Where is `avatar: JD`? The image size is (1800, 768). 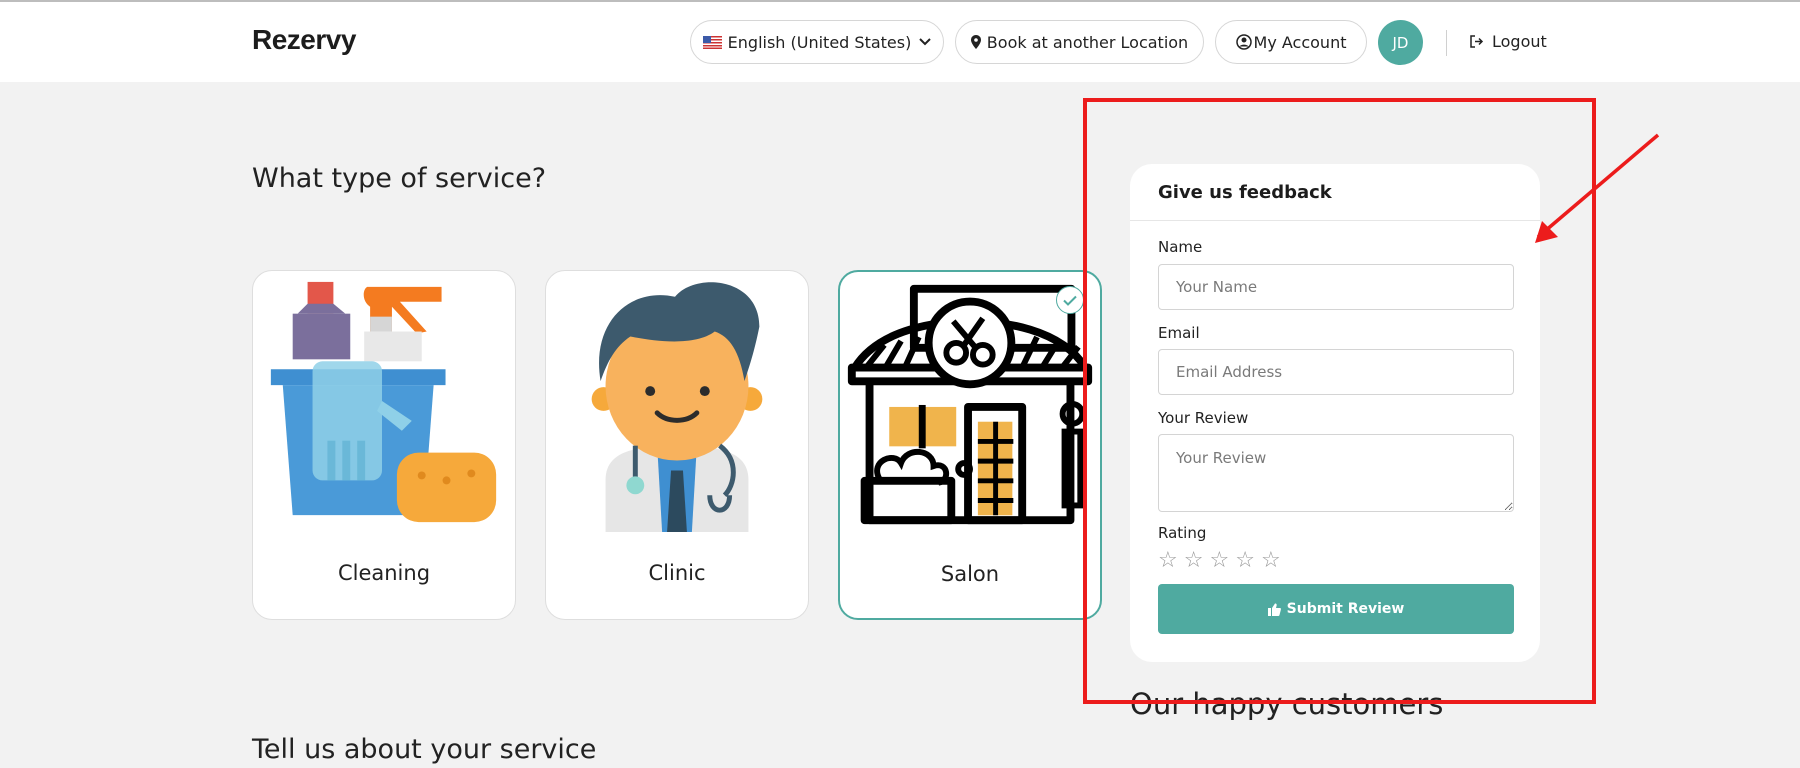 avatar: JD is located at coordinates (1400, 42).